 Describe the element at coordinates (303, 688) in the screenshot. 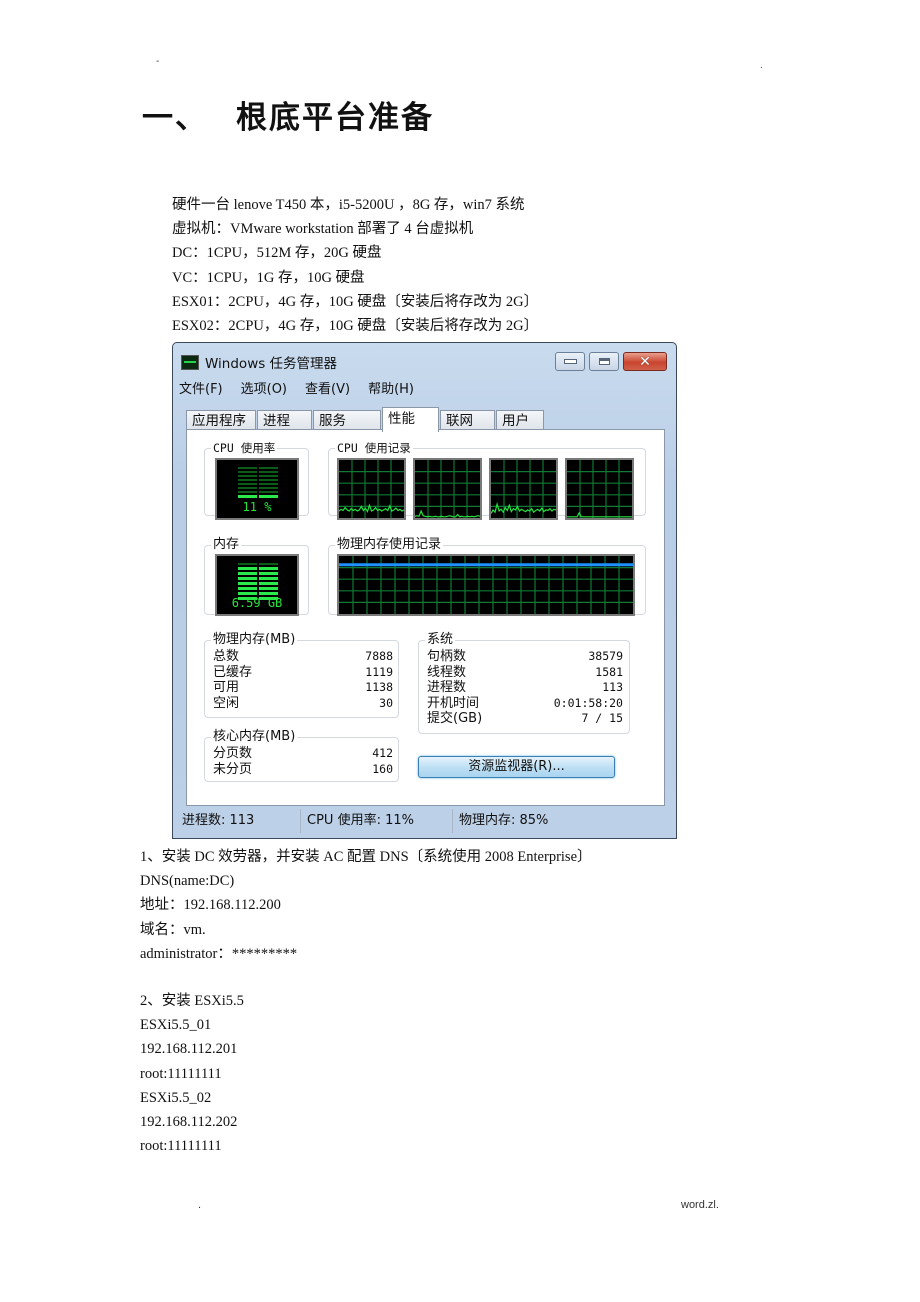

I see `stat-row-available: 可用 1138` at that location.